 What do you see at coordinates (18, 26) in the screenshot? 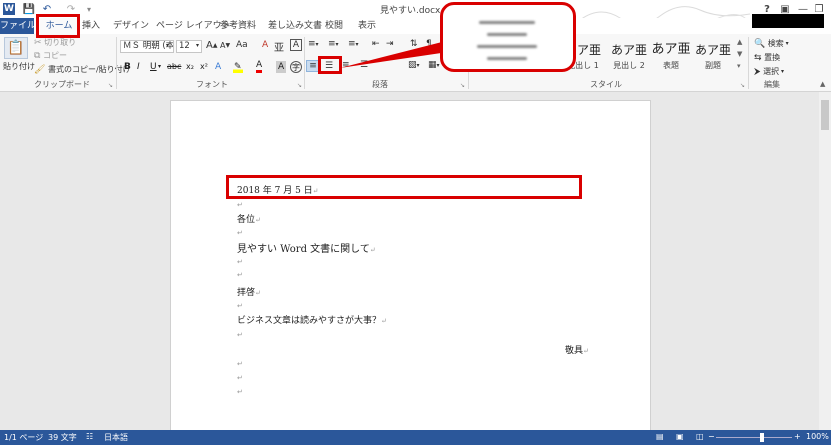
I see `tab-file: ファイル` at bounding box center [18, 26].